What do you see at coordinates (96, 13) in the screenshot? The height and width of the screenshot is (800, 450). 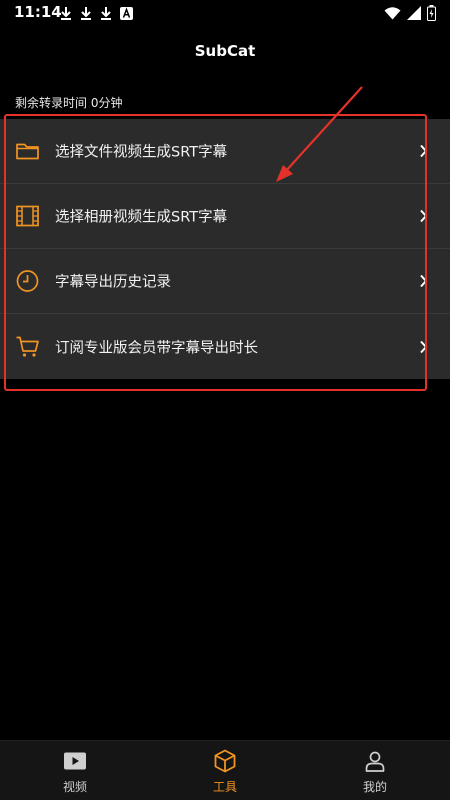 I see `status-notification-icons` at bounding box center [96, 13].